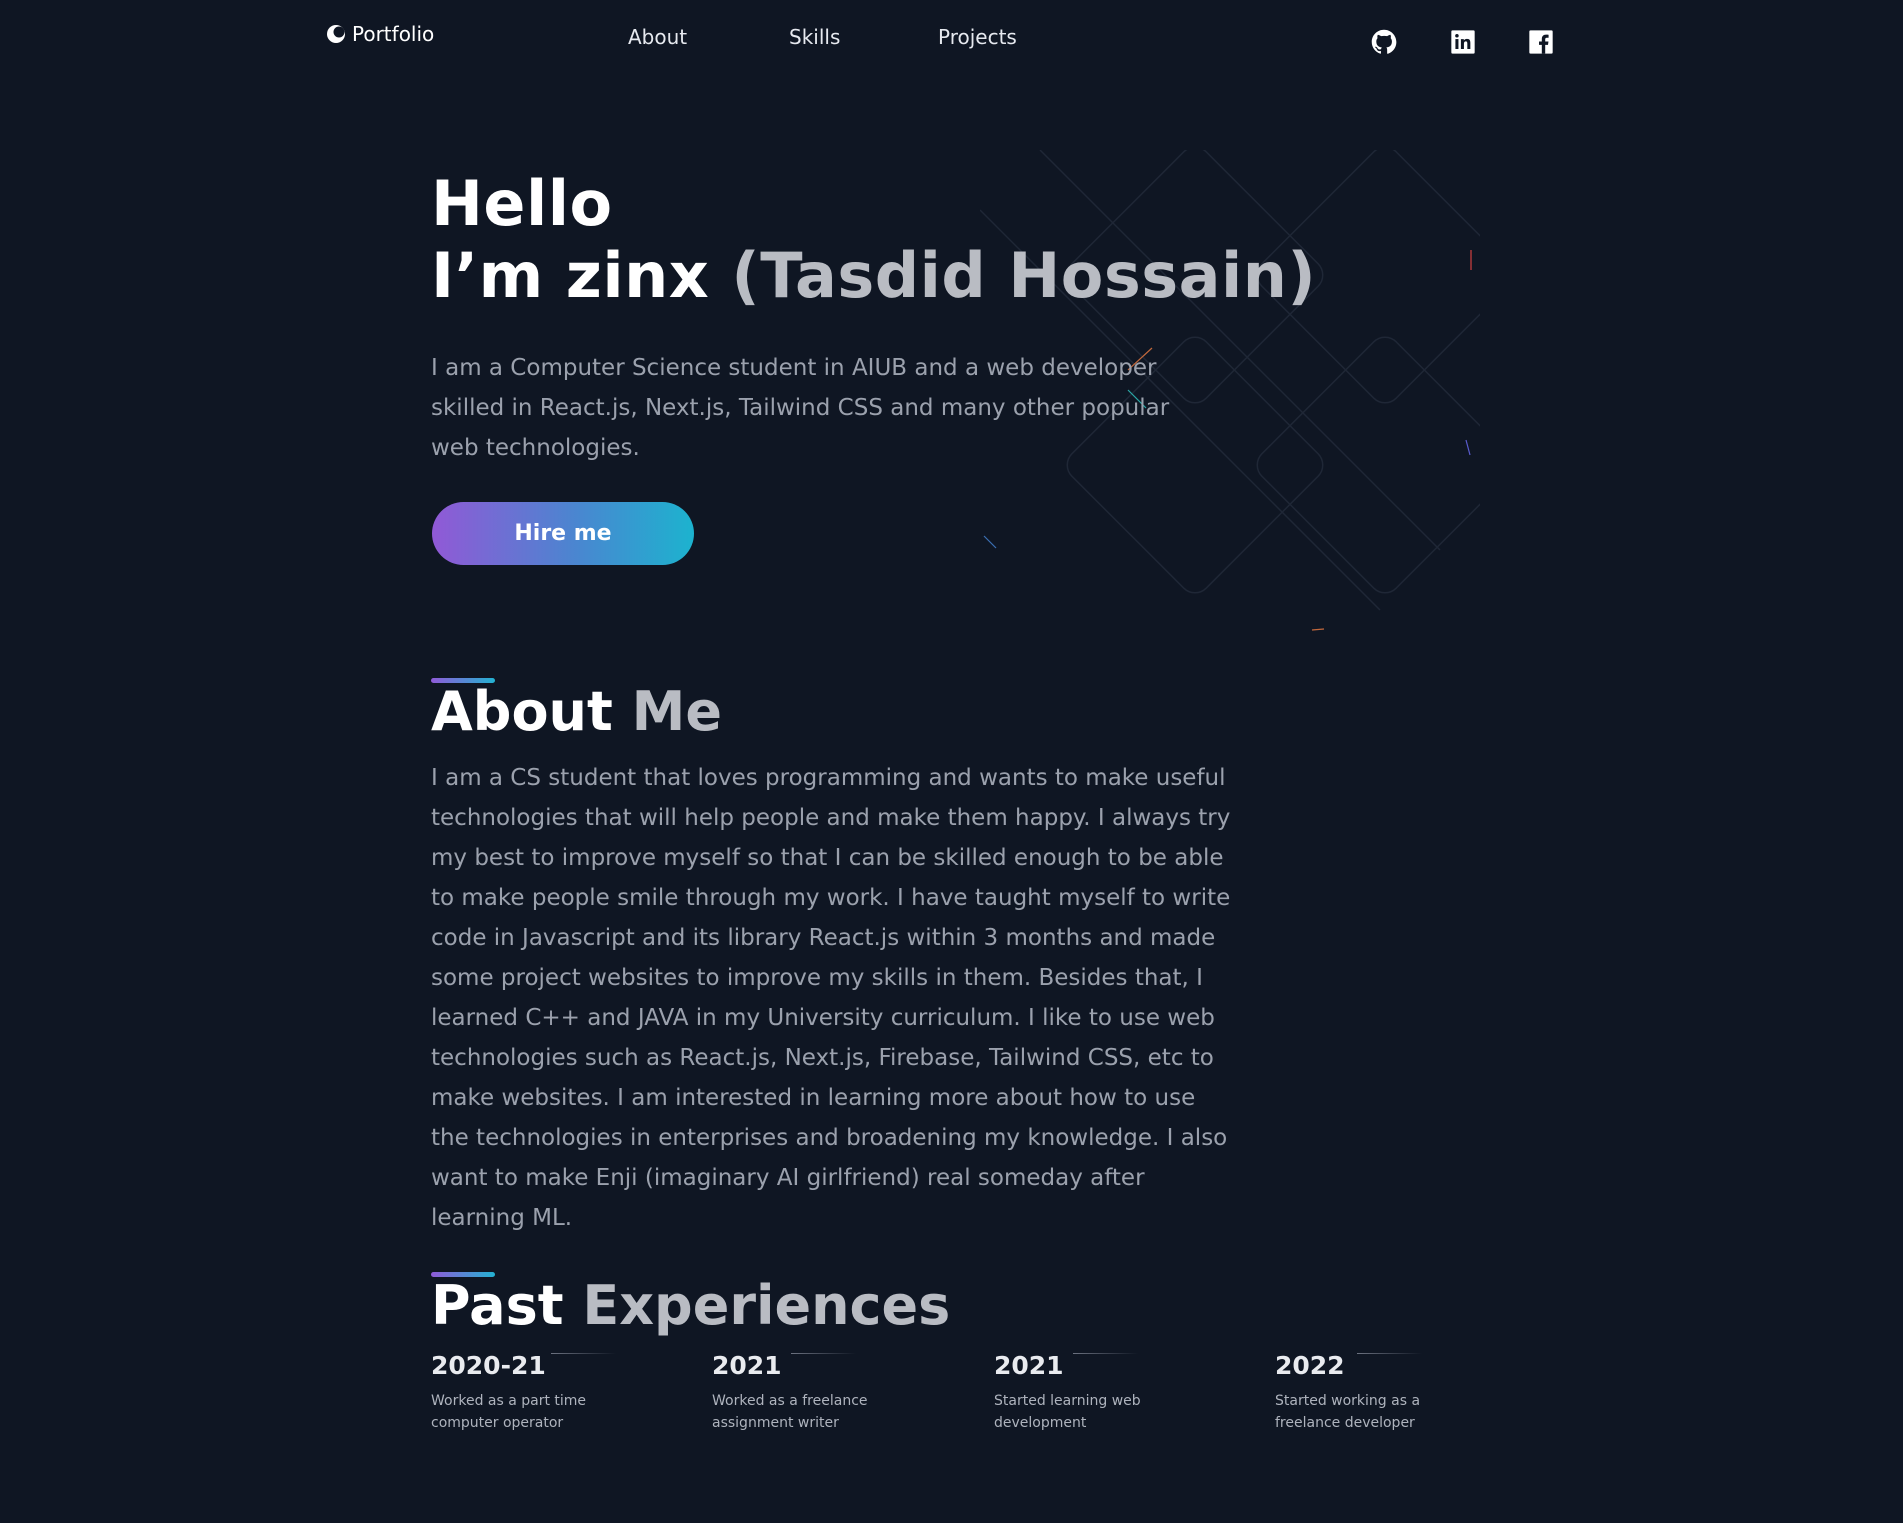 The width and height of the screenshot is (1903, 1523). What do you see at coordinates (676, 711) in the screenshot?
I see `about-title-part2: Me` at bounding box center [676, 711].